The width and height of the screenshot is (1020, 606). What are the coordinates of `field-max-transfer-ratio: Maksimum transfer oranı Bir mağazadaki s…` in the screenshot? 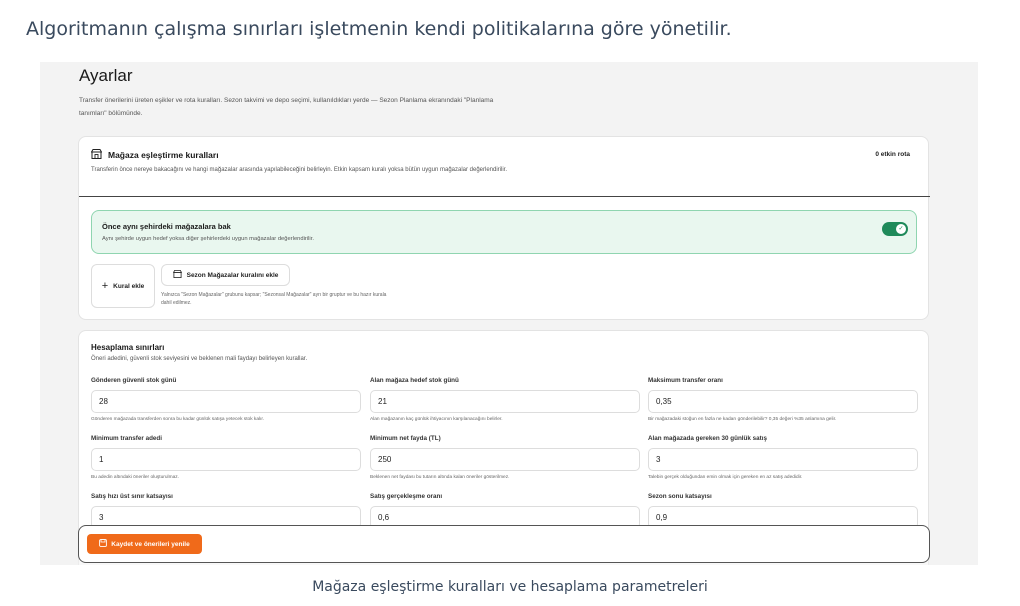 It's located at (783, 399).